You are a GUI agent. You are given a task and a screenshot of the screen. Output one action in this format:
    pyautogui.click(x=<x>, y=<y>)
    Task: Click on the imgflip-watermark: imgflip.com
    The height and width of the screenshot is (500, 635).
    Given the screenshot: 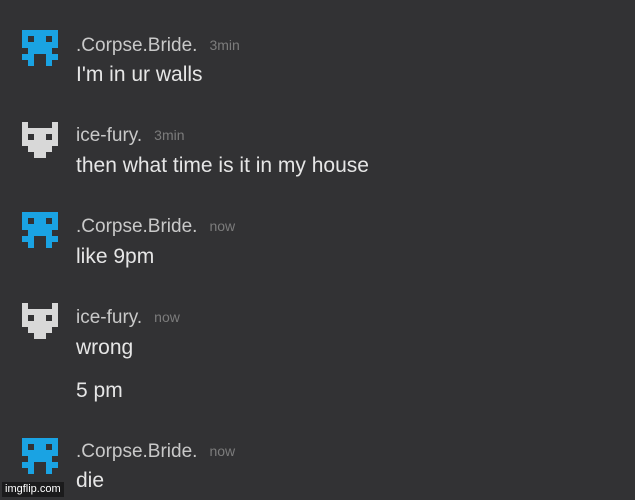 What is the action you would take?
    pyautogui.click(x=33, y=489)
    